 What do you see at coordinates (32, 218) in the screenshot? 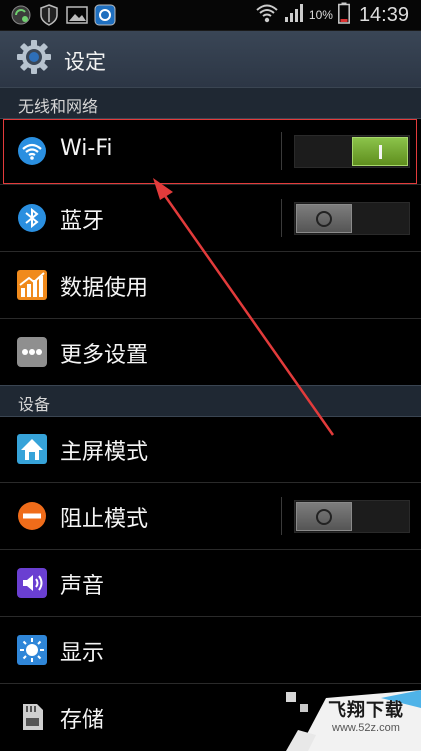
I see `bluetooth-icon` at bounding box center [32, 218].